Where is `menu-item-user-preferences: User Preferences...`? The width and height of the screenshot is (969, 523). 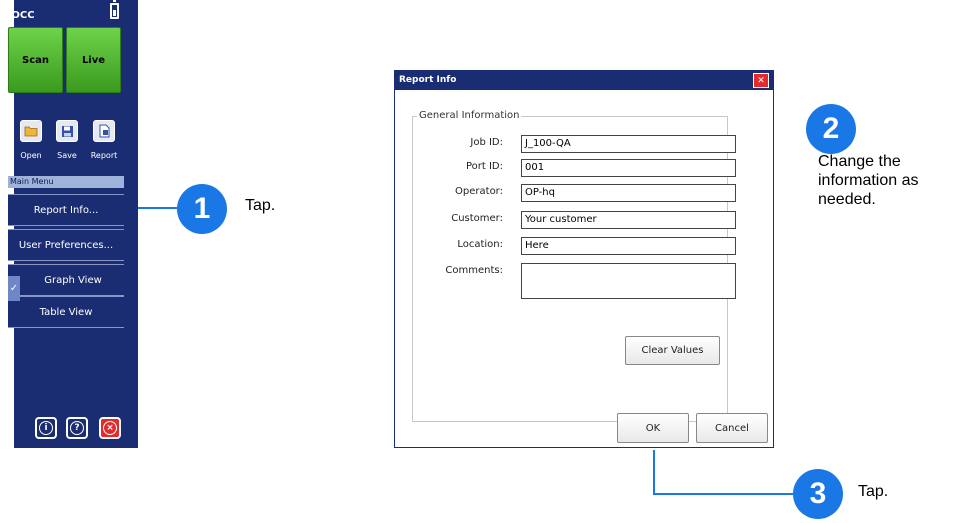
menu-item-user-preferences: User Preferences... is located at coordinates (66, 245).